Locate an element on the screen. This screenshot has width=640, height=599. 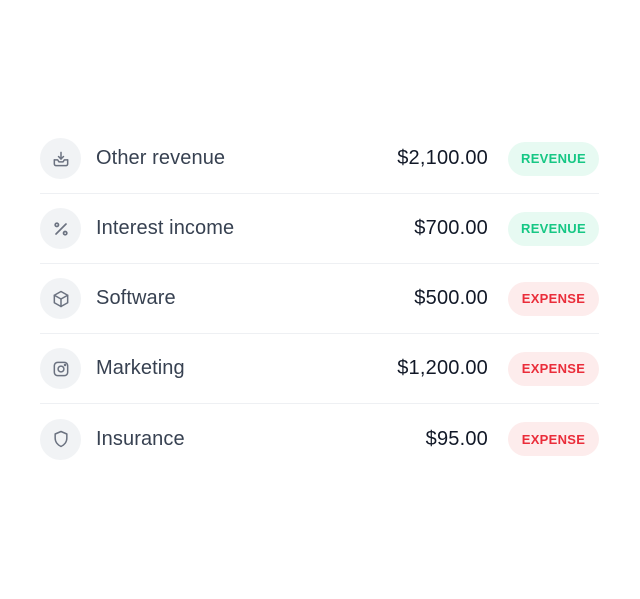
transaction-label: Software is located at coordinates (136, 298).